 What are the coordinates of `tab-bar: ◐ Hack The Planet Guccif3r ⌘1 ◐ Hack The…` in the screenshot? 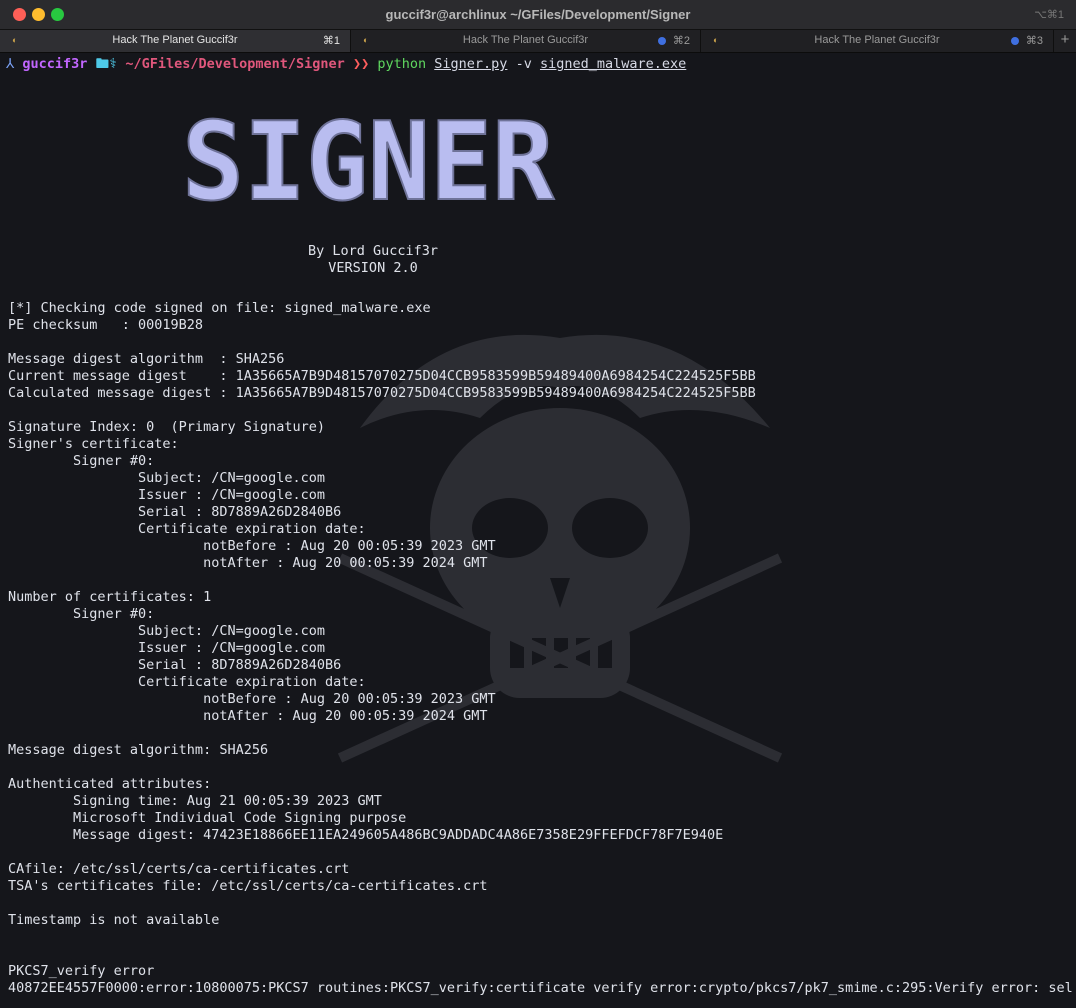 It's located at (538, 41).